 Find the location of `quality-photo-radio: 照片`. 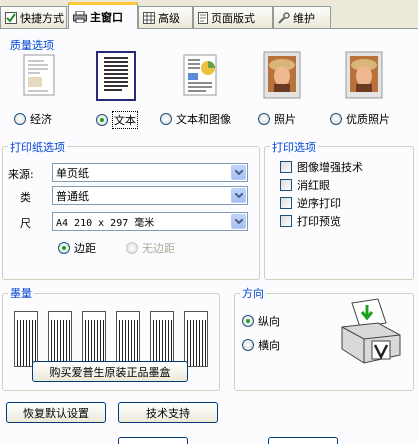

quality-photo-radio: 照片 is located at coordinates (277, 119).